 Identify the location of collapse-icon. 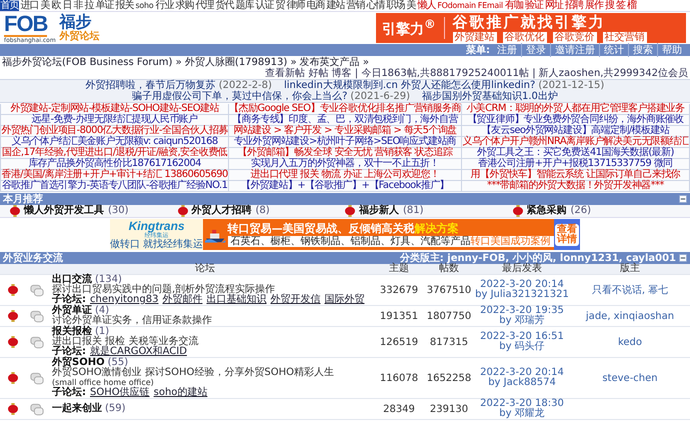
(683, 258).